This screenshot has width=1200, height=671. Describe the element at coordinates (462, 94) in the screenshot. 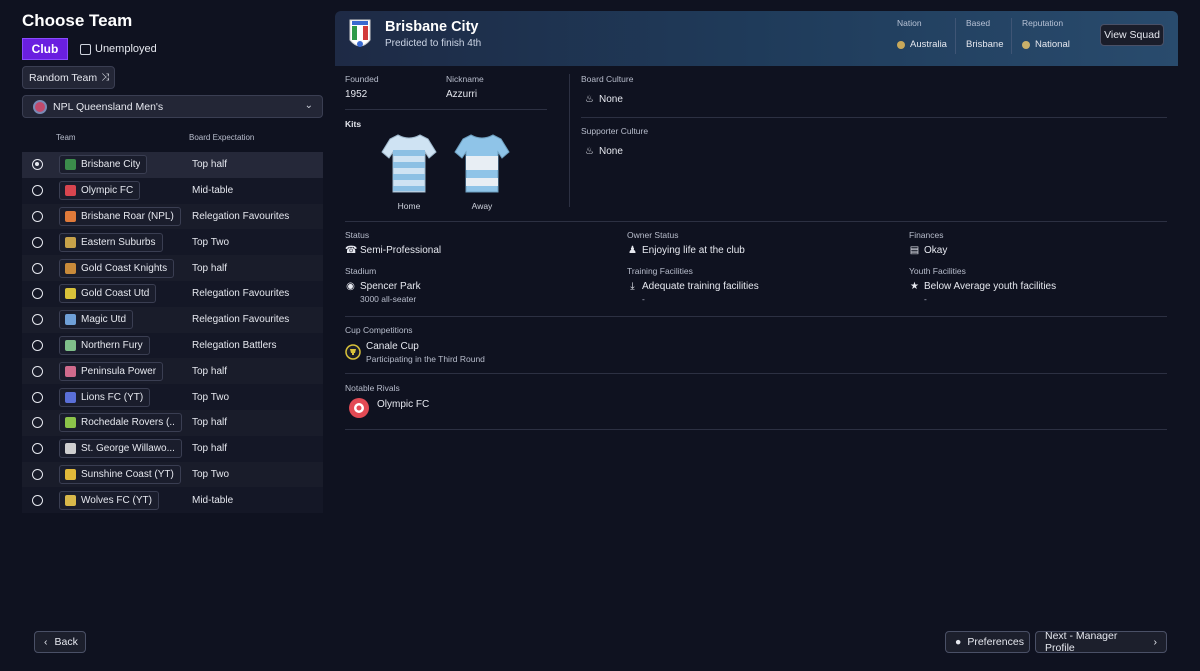

I see `nickname-value: Azzurri` at that location.